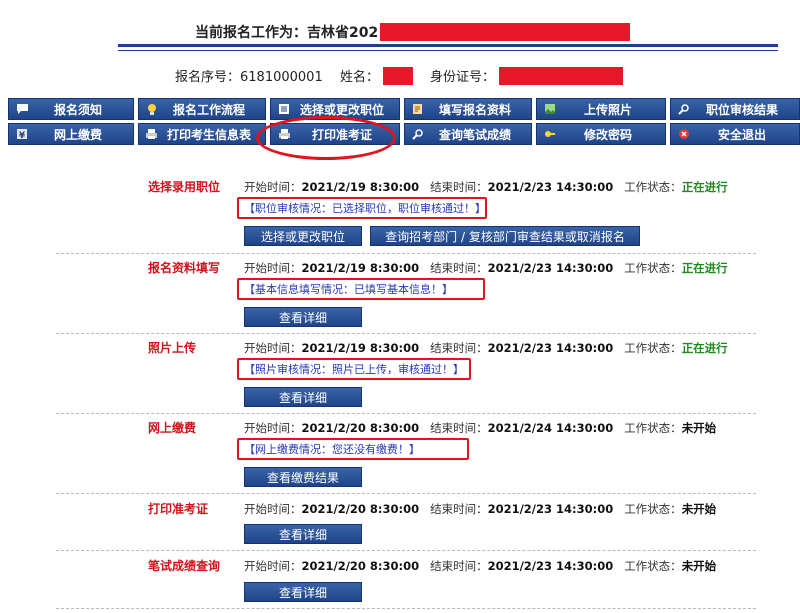 This screenshot has height=613, width=800. Describe the element at coordinates (448, 50) in the screenshot. I see `header-divider-thin` at that location.